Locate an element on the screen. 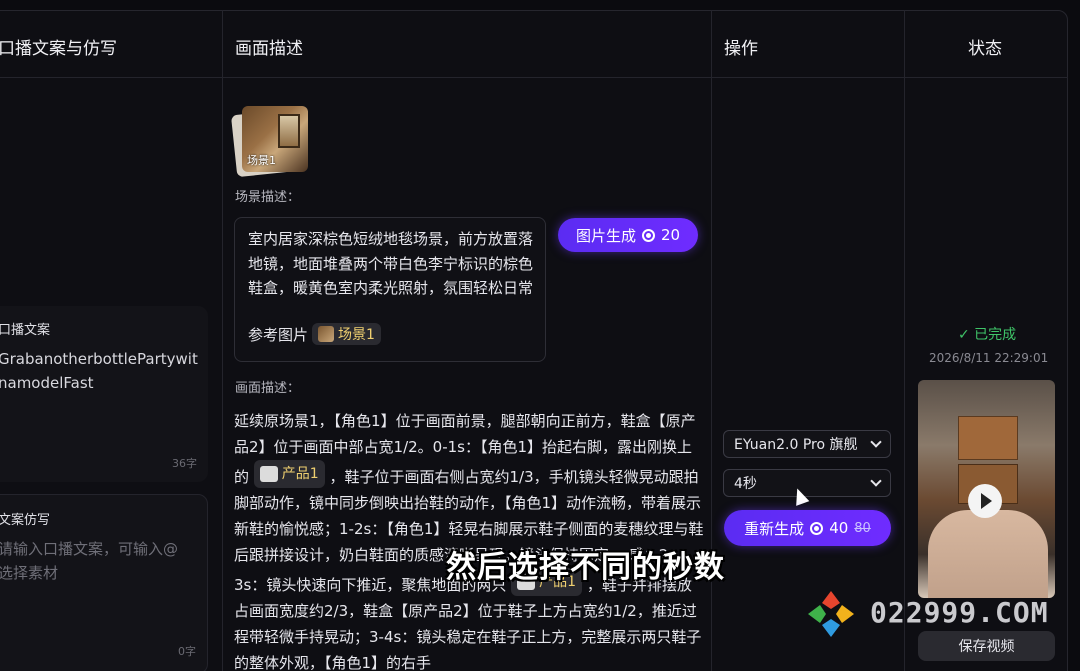  regenerate-old-cost: 80 is located at coordinates (862, 528).